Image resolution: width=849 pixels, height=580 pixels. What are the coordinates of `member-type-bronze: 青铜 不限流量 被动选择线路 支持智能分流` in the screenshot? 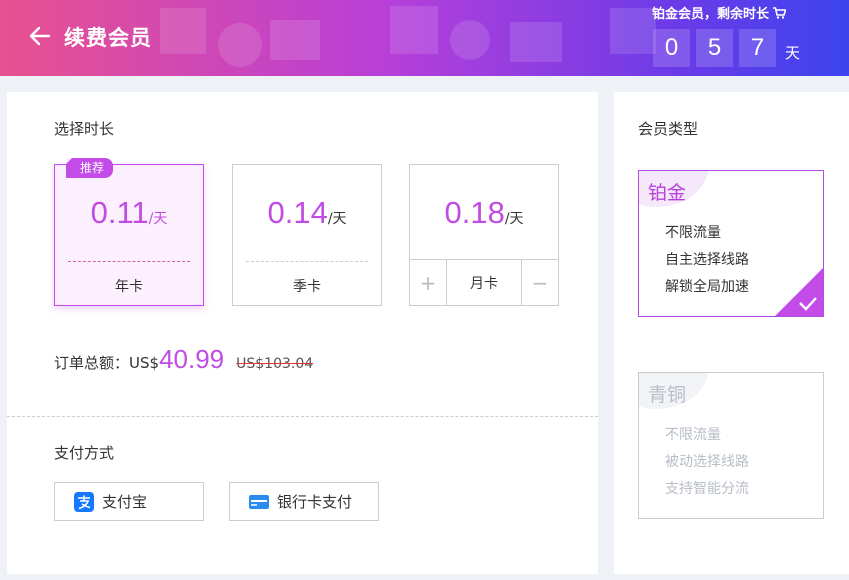 It's located at (731, 445).